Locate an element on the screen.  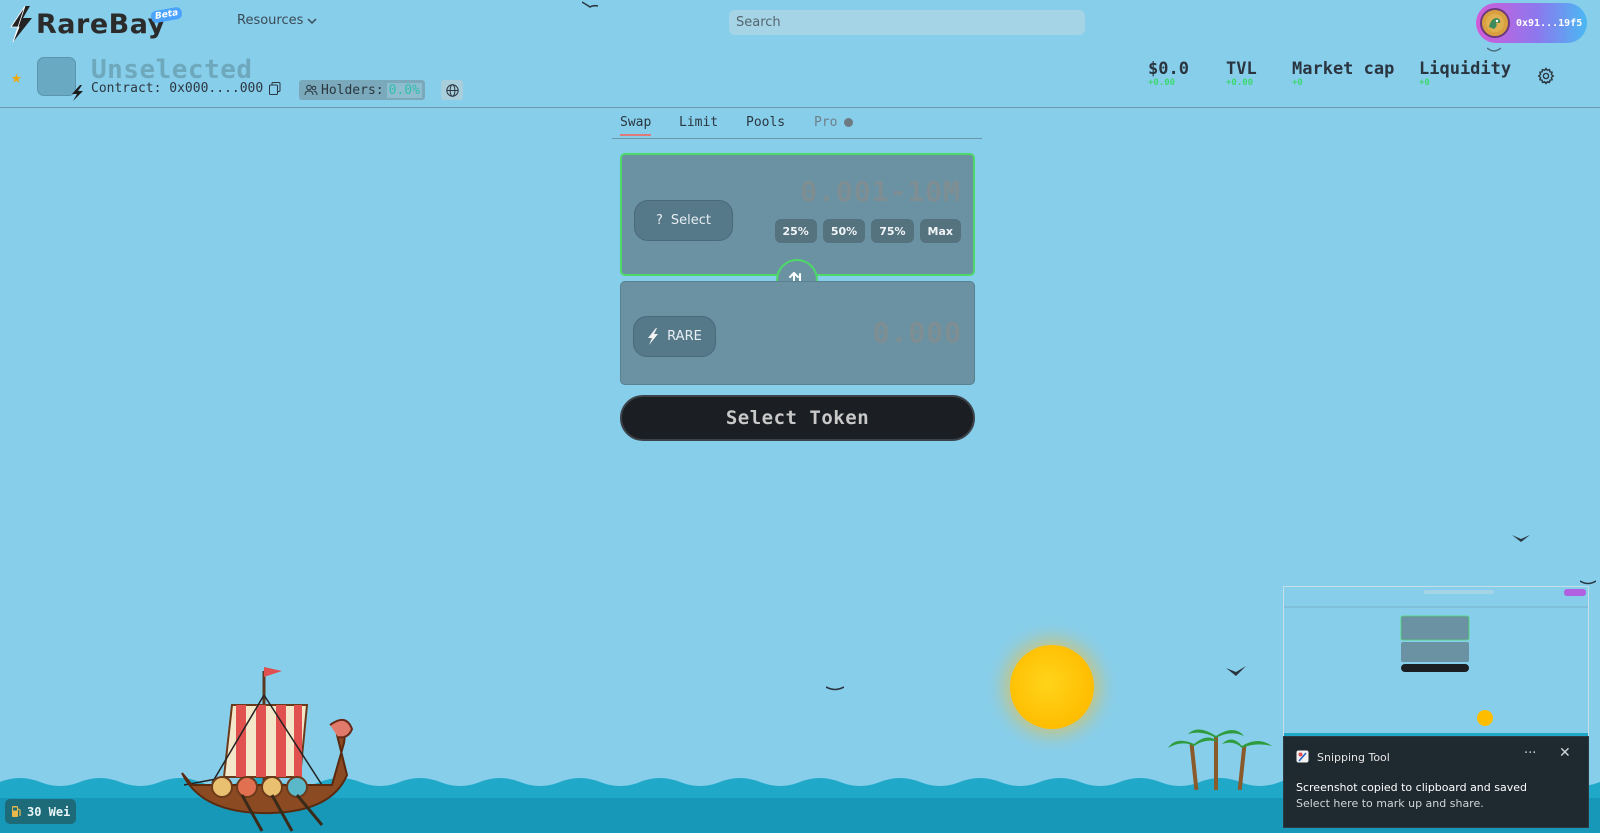
stat-tvl-change: +0.00 is located at coordinates (1240, 83).